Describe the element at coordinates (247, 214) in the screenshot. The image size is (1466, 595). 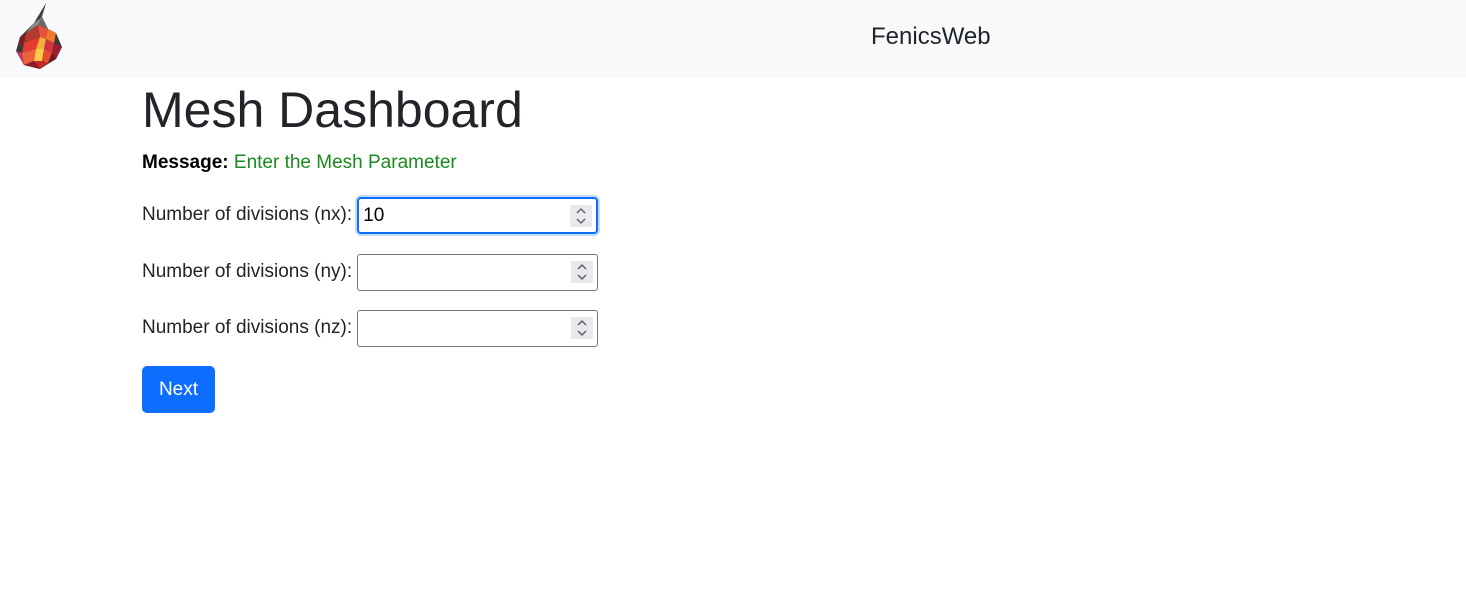
I see `nx-label: Number of divisions (nx):` at that location.